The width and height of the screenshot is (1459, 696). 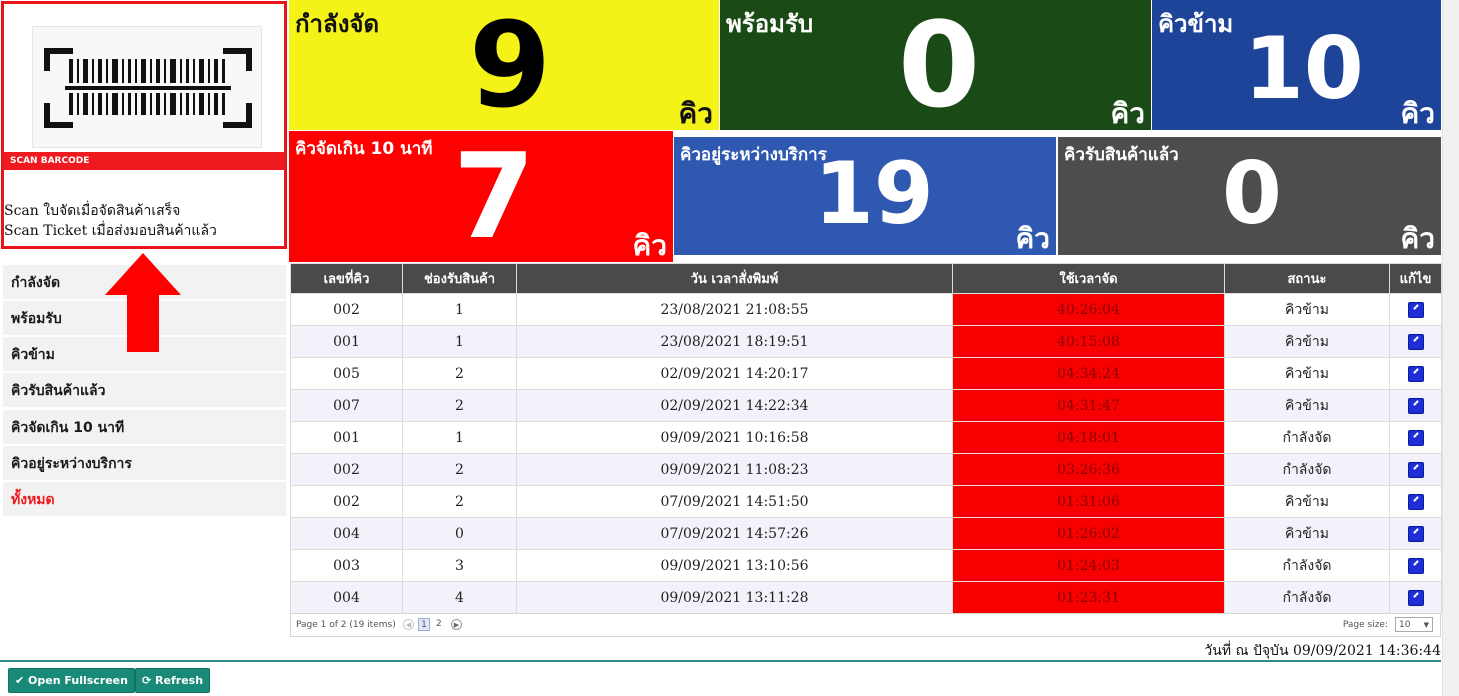 What do you see at coordinates (1196, 24) in the screenshot?
I see `tile-label: คิวข้าม` at bounding box center [1196, 24].